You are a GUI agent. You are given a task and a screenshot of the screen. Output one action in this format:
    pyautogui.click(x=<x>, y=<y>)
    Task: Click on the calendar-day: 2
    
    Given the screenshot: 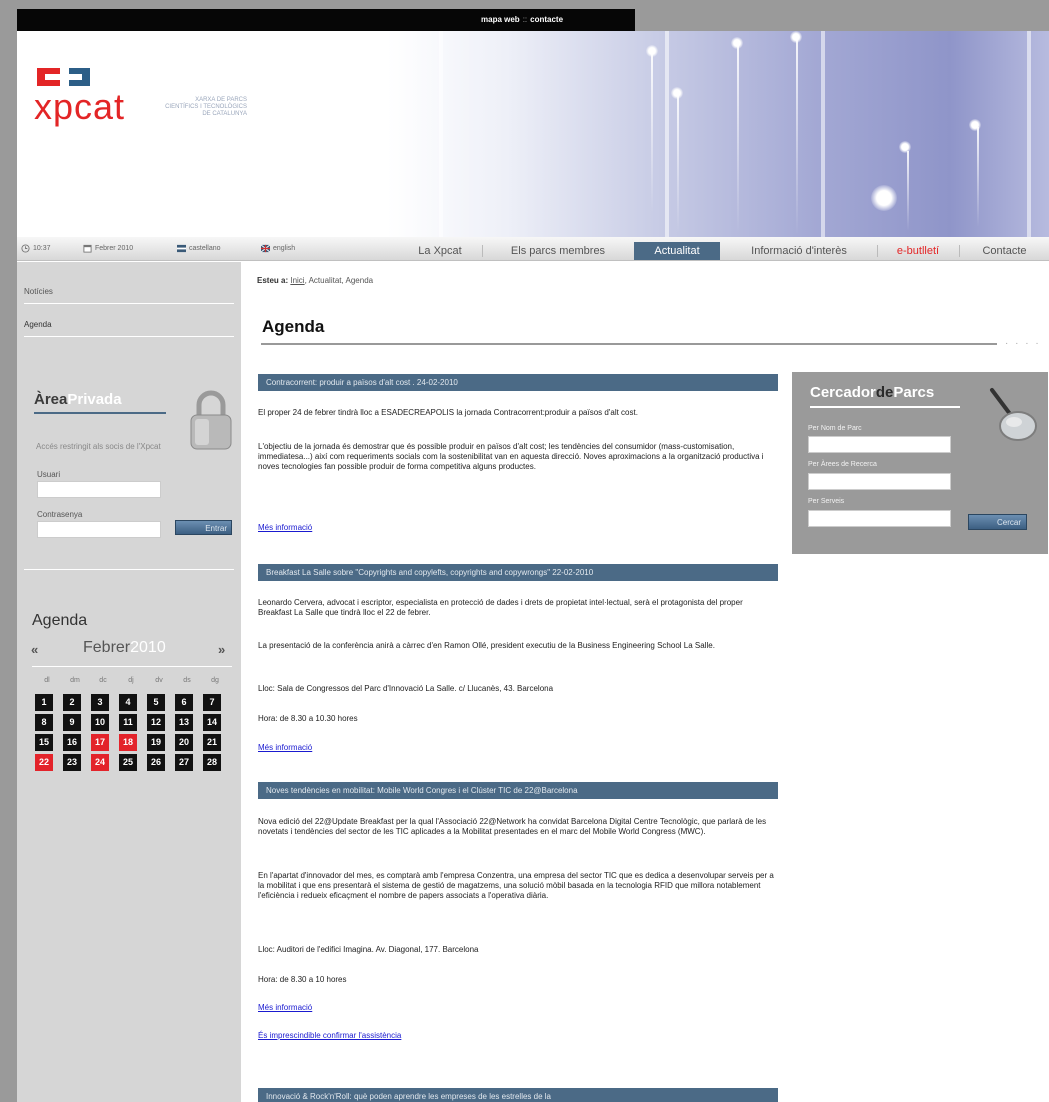 What is the action you would take?
    pyautogui.click(x=72, y=702)
    